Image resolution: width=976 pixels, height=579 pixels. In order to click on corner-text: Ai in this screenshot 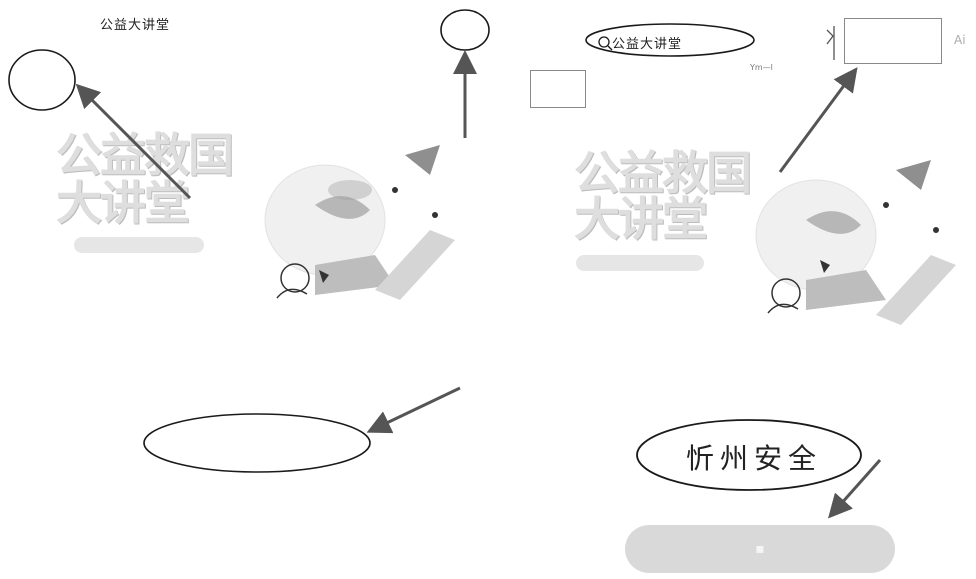, I will do `click(960, 40)`.